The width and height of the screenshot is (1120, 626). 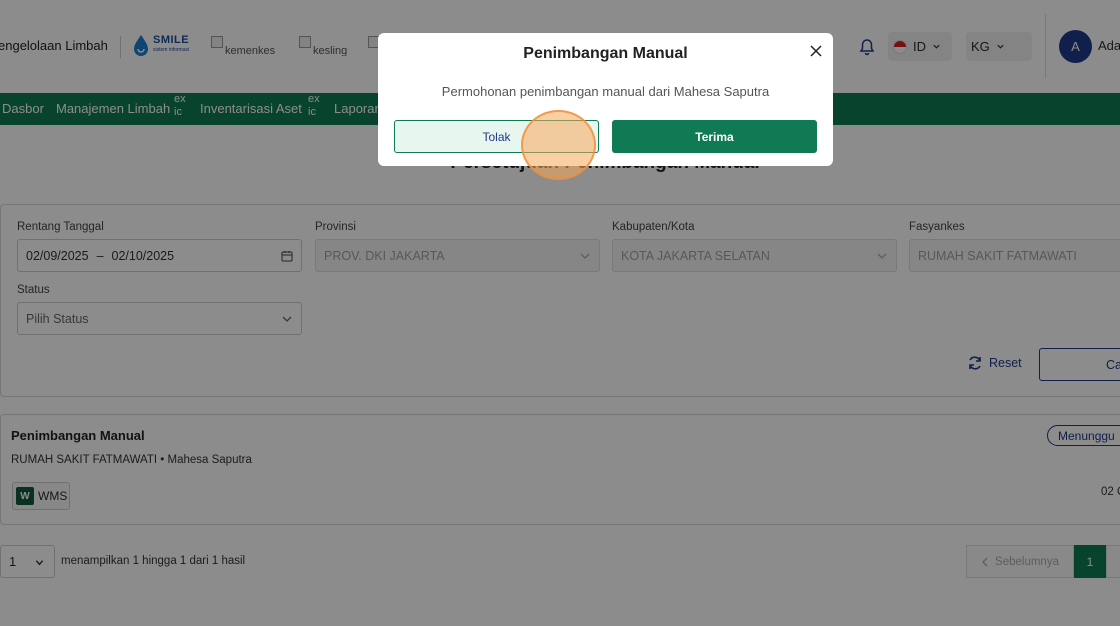 I want to click on accept-button: Terima, so click(x=714, y=136).